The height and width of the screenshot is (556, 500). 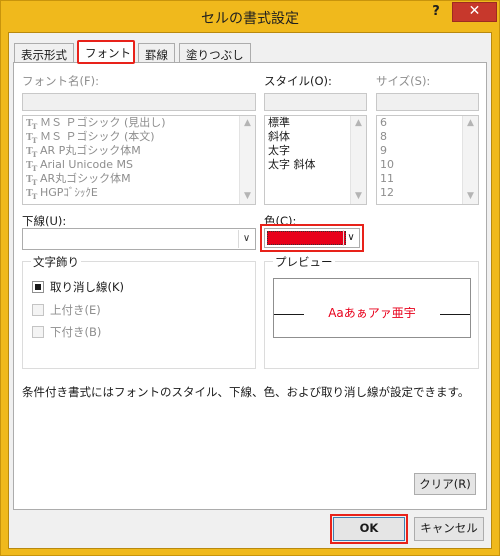 What do you see at coordinates (427, 160) in the screenshot?
I see `size-list: 6 8 9 10 11 12 ▲ ▼` at bounding box center [427, 160].